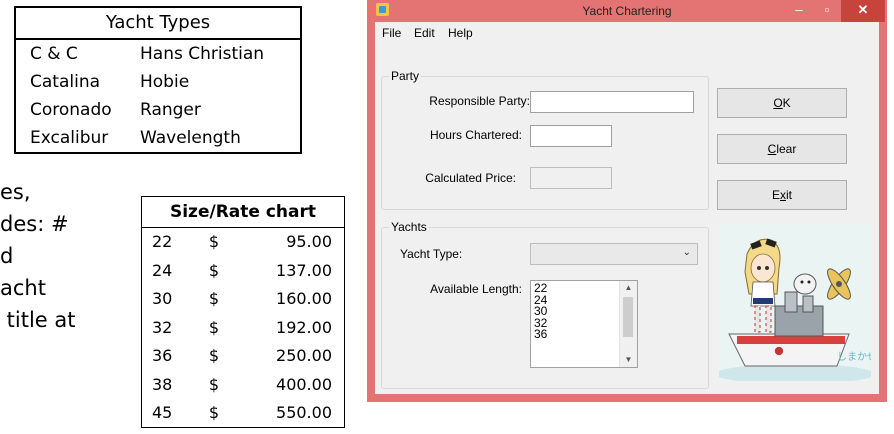 The height and width of the screenshot is (434, 894). Describe the element at coordinates (614, 254) in the screenshot. I see `yacht-type-combobox: ⌄` at that location.